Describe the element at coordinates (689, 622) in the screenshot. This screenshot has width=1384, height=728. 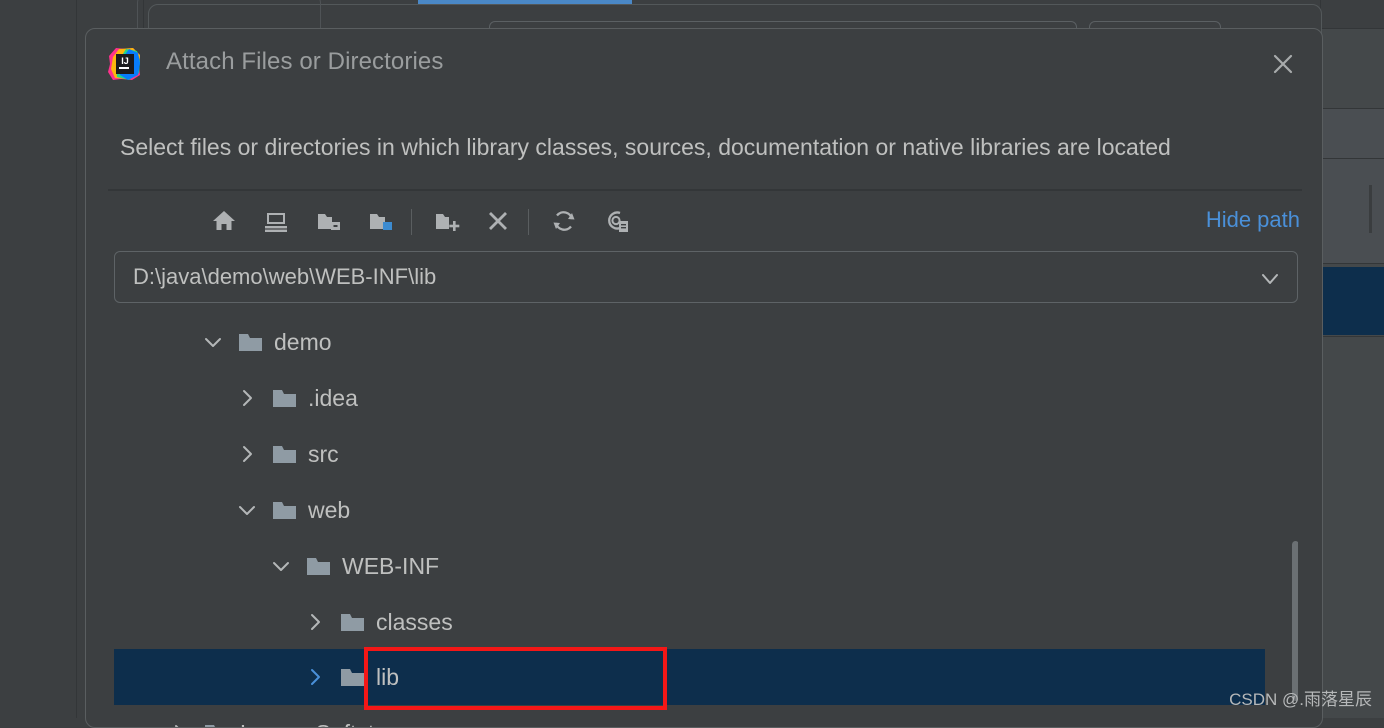
I see `tree-row: classes` at that location.